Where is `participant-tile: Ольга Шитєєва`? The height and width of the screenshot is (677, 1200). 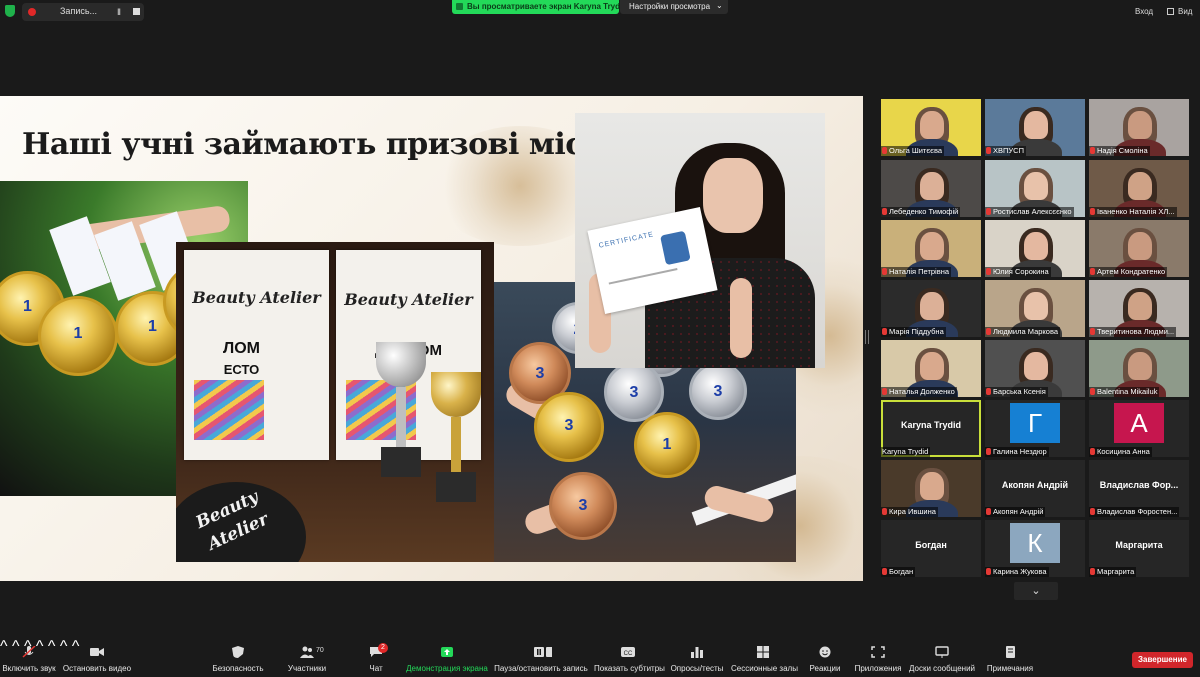 participant-tile: Ольга Шитєєва is located at coordinates (931, 127).